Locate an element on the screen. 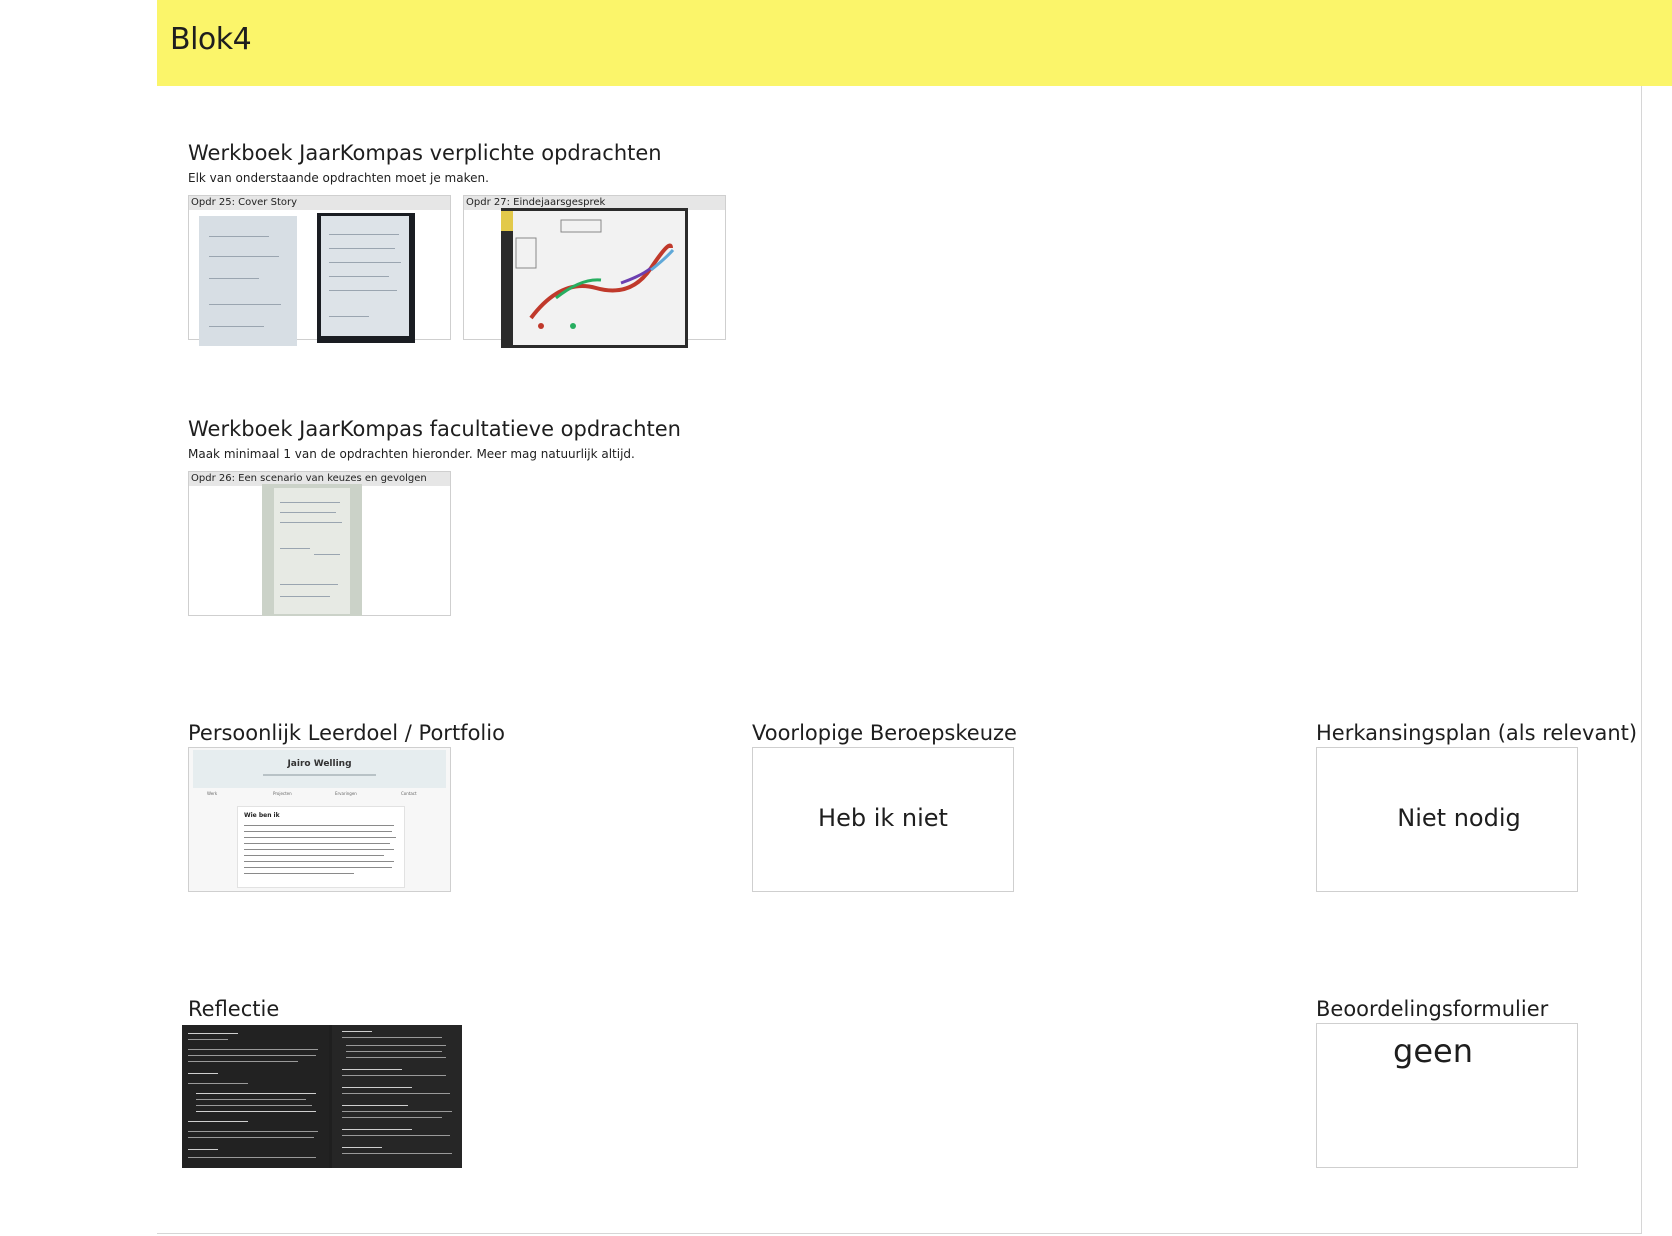  beroepskeuze-value: Heb ik niet is located at coordinates (883, 818).